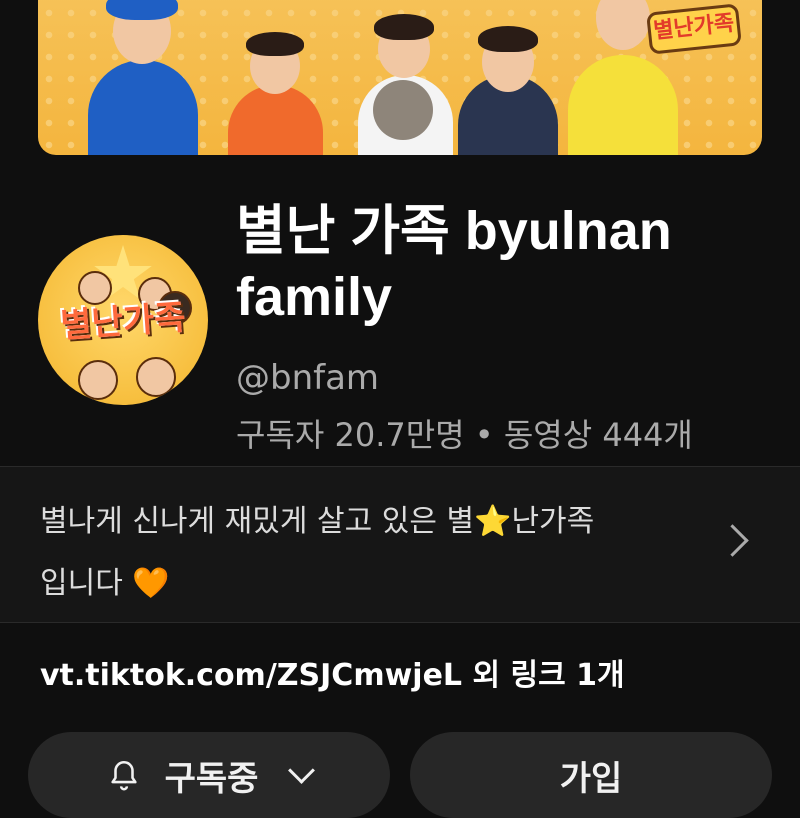  What do you see at coordinates (464, 435) in the screenshot?
I see `channel-stats: 구독자 20.7만명 • 동영상 444개` at bounding box center [464, 435].